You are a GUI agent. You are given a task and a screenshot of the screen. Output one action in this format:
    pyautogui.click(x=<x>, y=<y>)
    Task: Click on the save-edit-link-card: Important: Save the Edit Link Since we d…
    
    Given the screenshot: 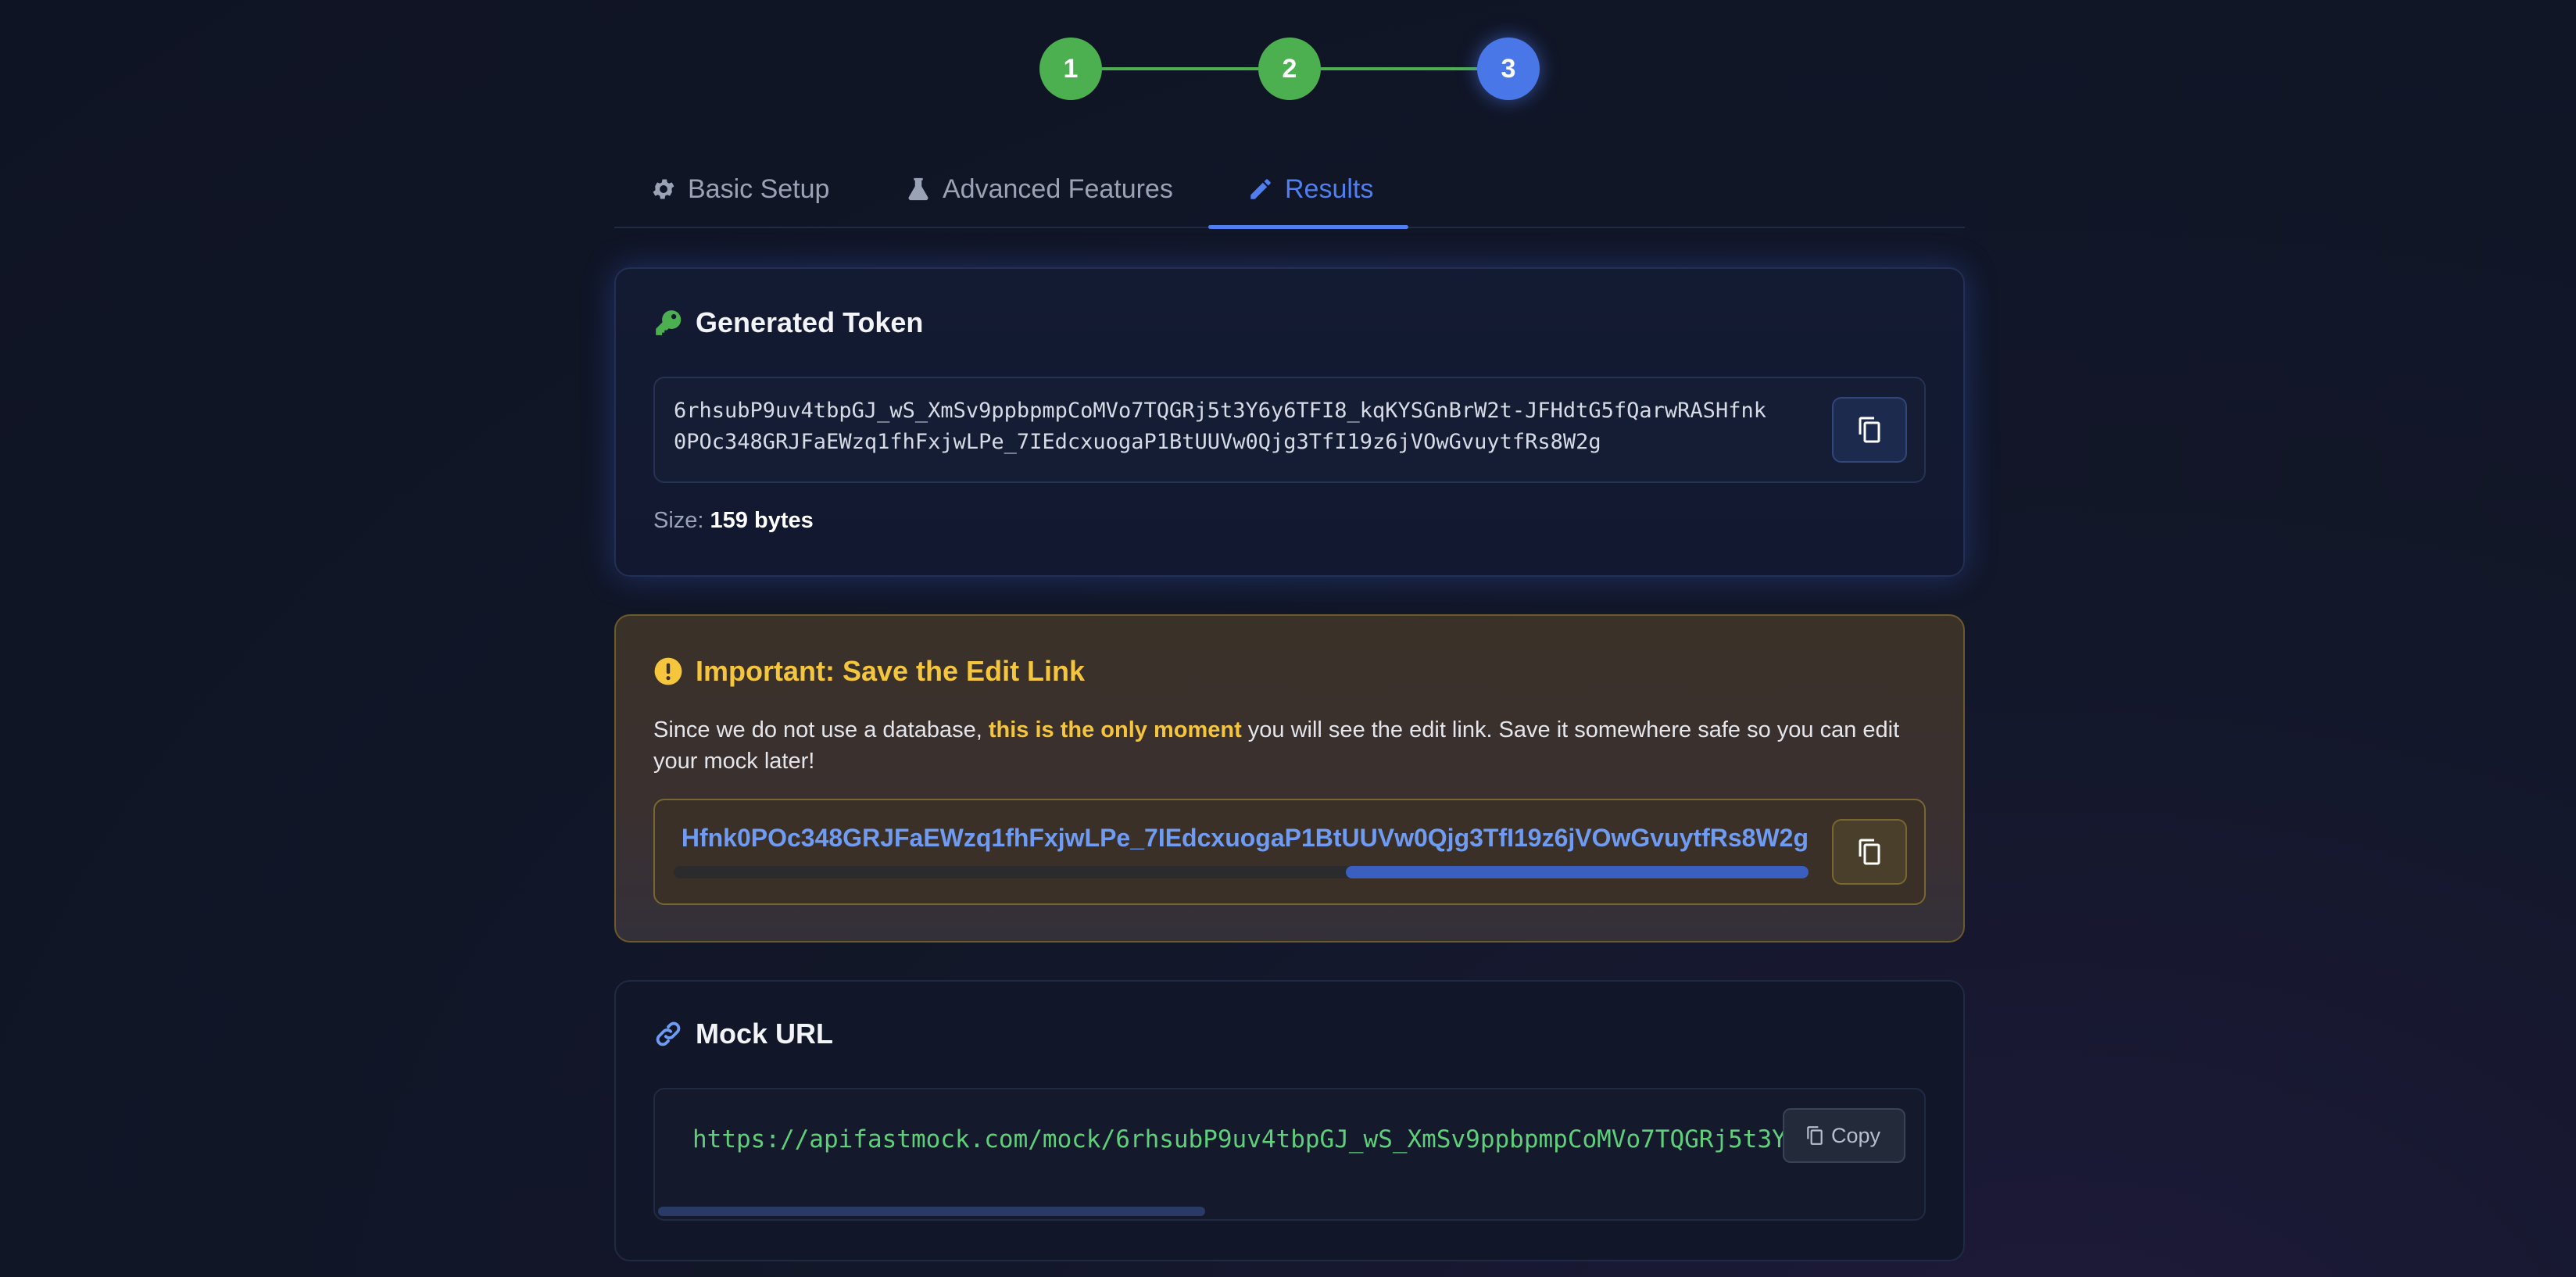 What is the action you would take?
    pyautogui.click(x=1289, y=778)
    